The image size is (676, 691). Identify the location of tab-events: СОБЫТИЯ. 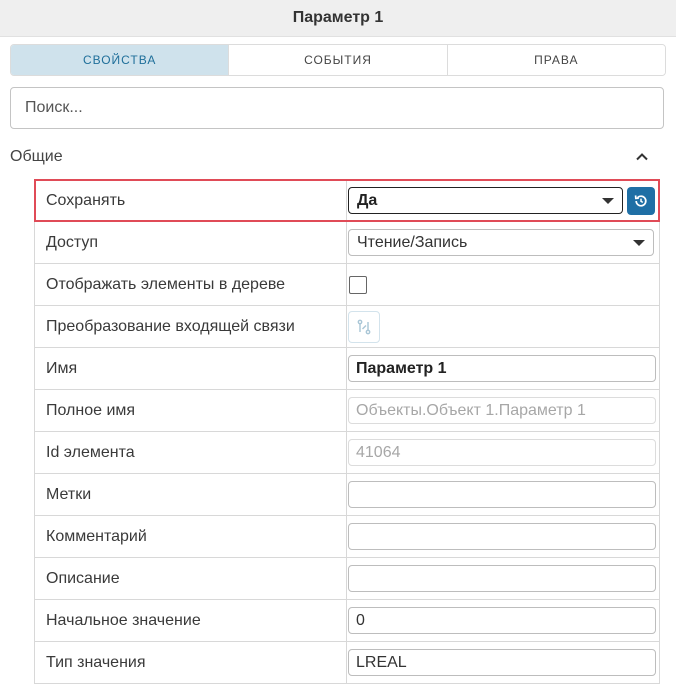
(338, 60).